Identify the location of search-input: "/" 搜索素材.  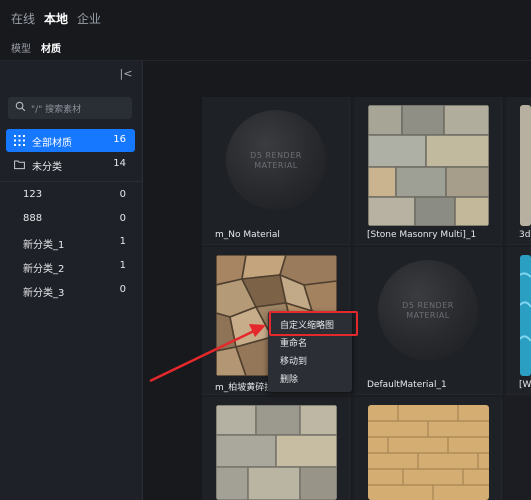
(70, 108).